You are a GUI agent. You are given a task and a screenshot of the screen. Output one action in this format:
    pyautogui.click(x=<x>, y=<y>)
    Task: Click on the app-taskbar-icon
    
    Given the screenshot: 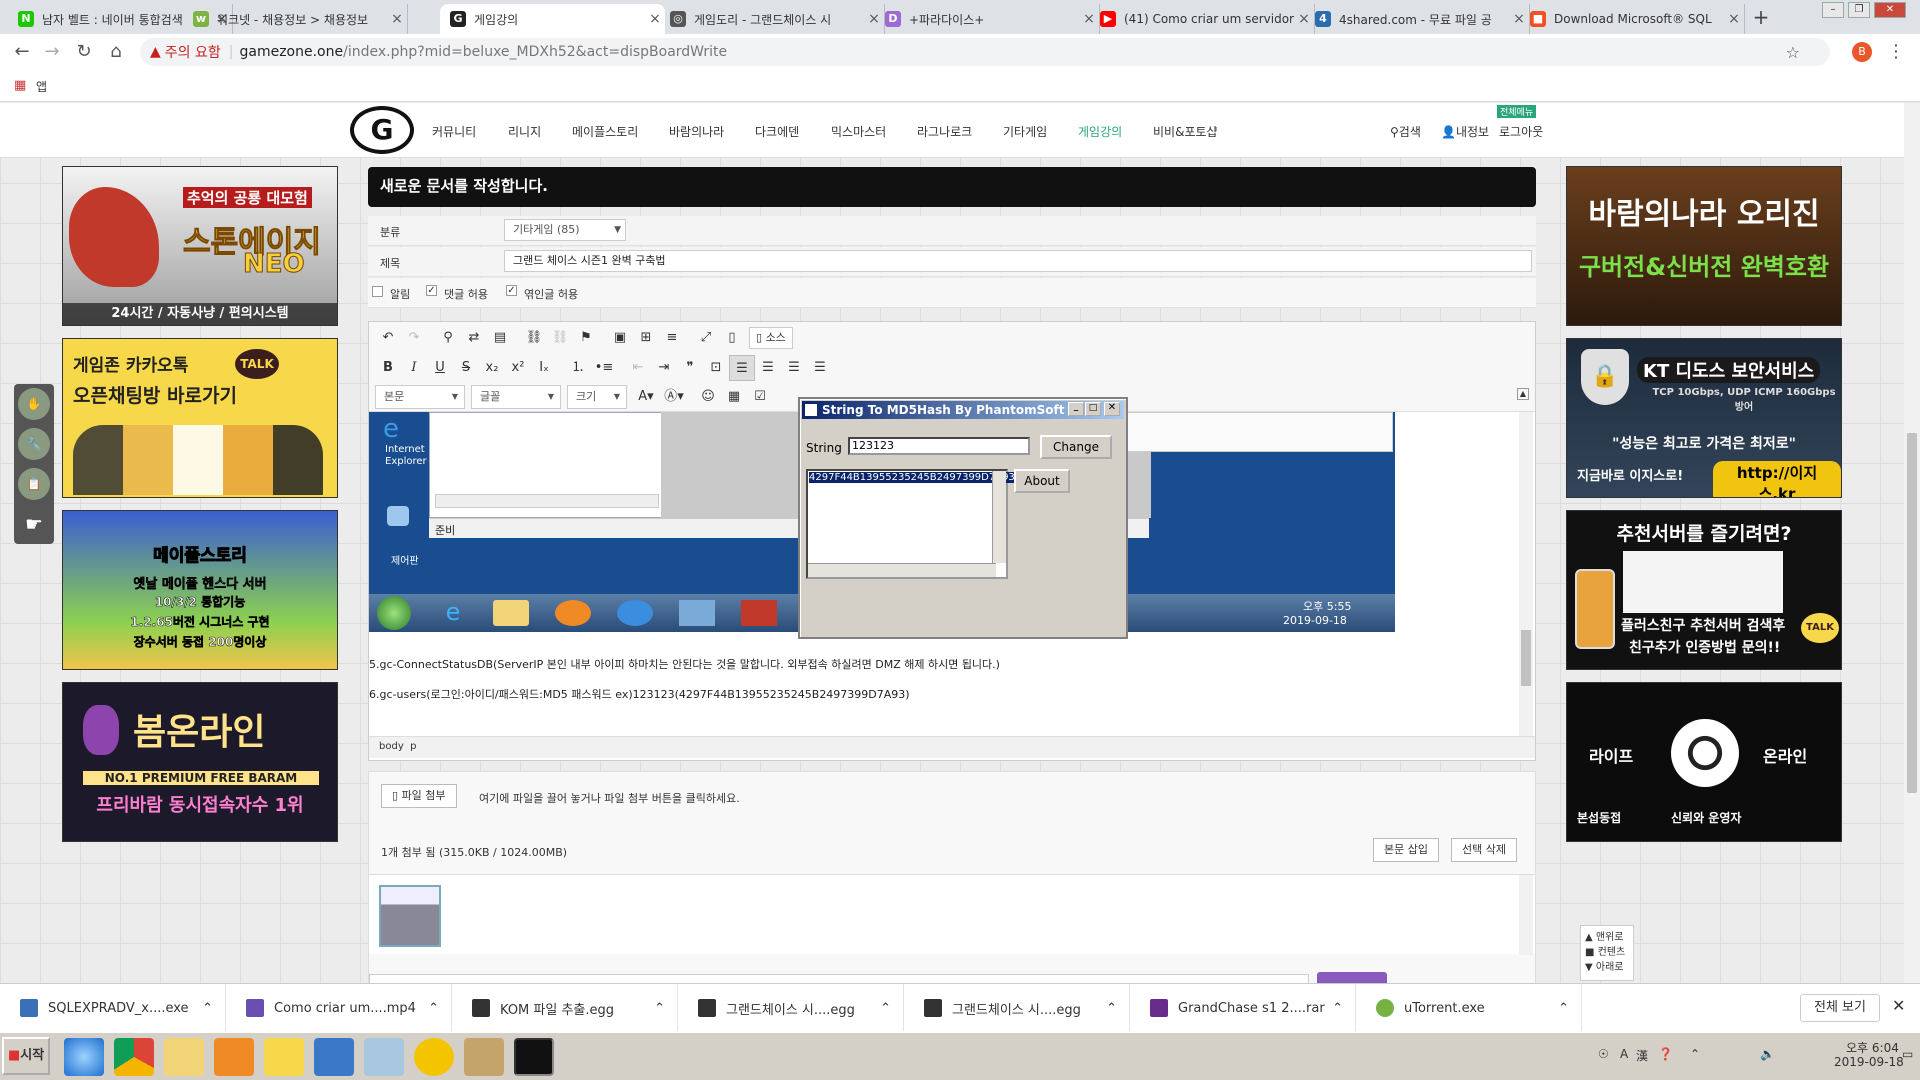 What is the action you would take?
    pyautogui.click(x=334, y=1057)
    